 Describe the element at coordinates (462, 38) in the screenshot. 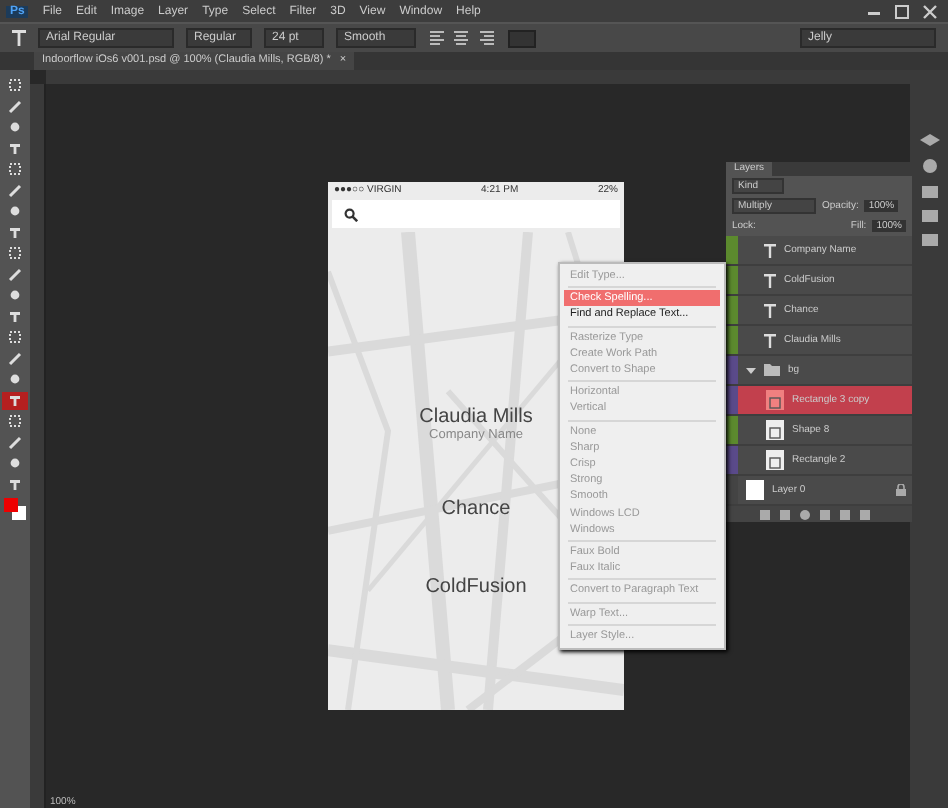

I see `align-icon` at that location.